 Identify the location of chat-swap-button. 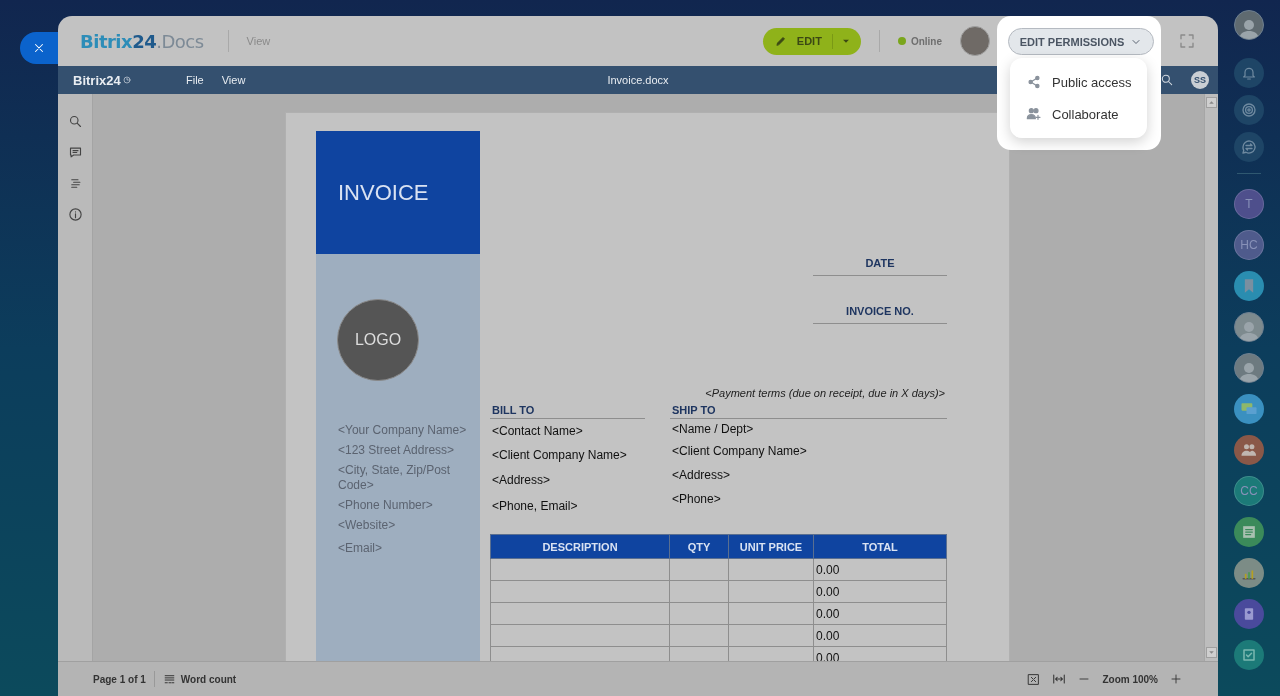
(1249, 147).